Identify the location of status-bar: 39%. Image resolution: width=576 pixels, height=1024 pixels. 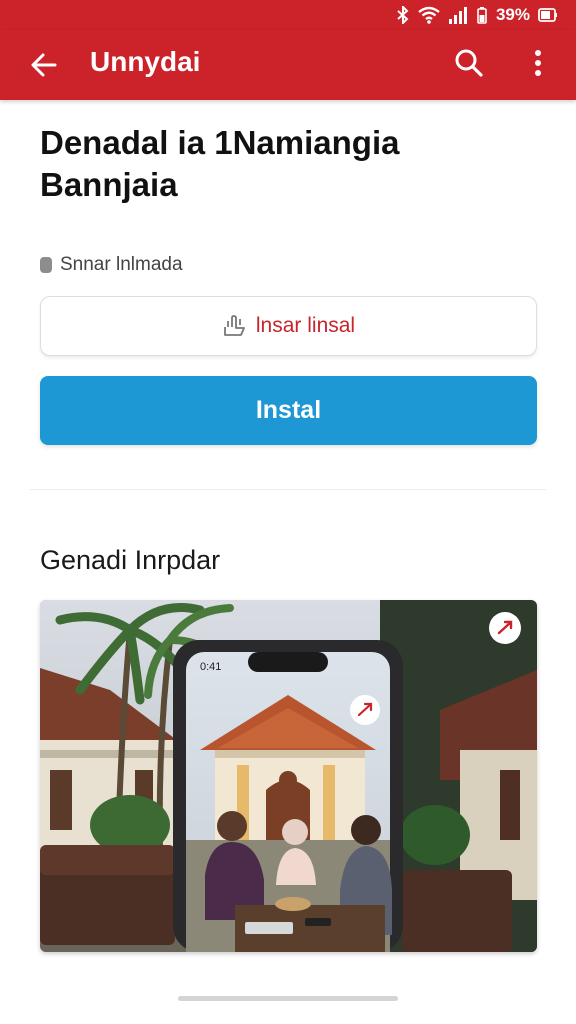
(288, 15).